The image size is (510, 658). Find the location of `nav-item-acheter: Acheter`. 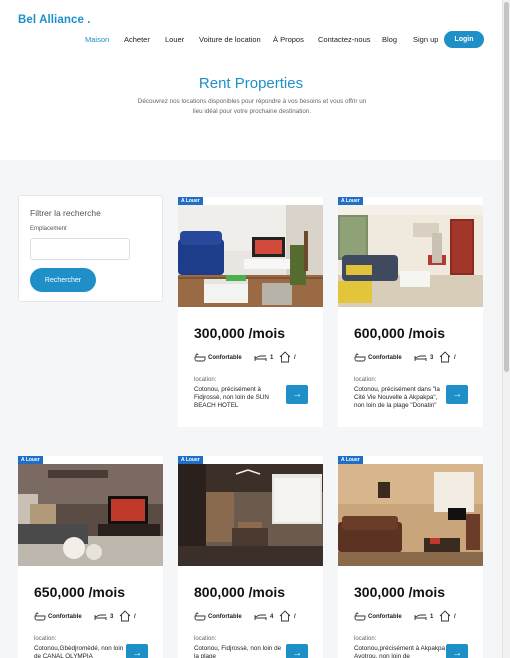

nav-item-acheter: Acheter is located at coordinates (137, 39).